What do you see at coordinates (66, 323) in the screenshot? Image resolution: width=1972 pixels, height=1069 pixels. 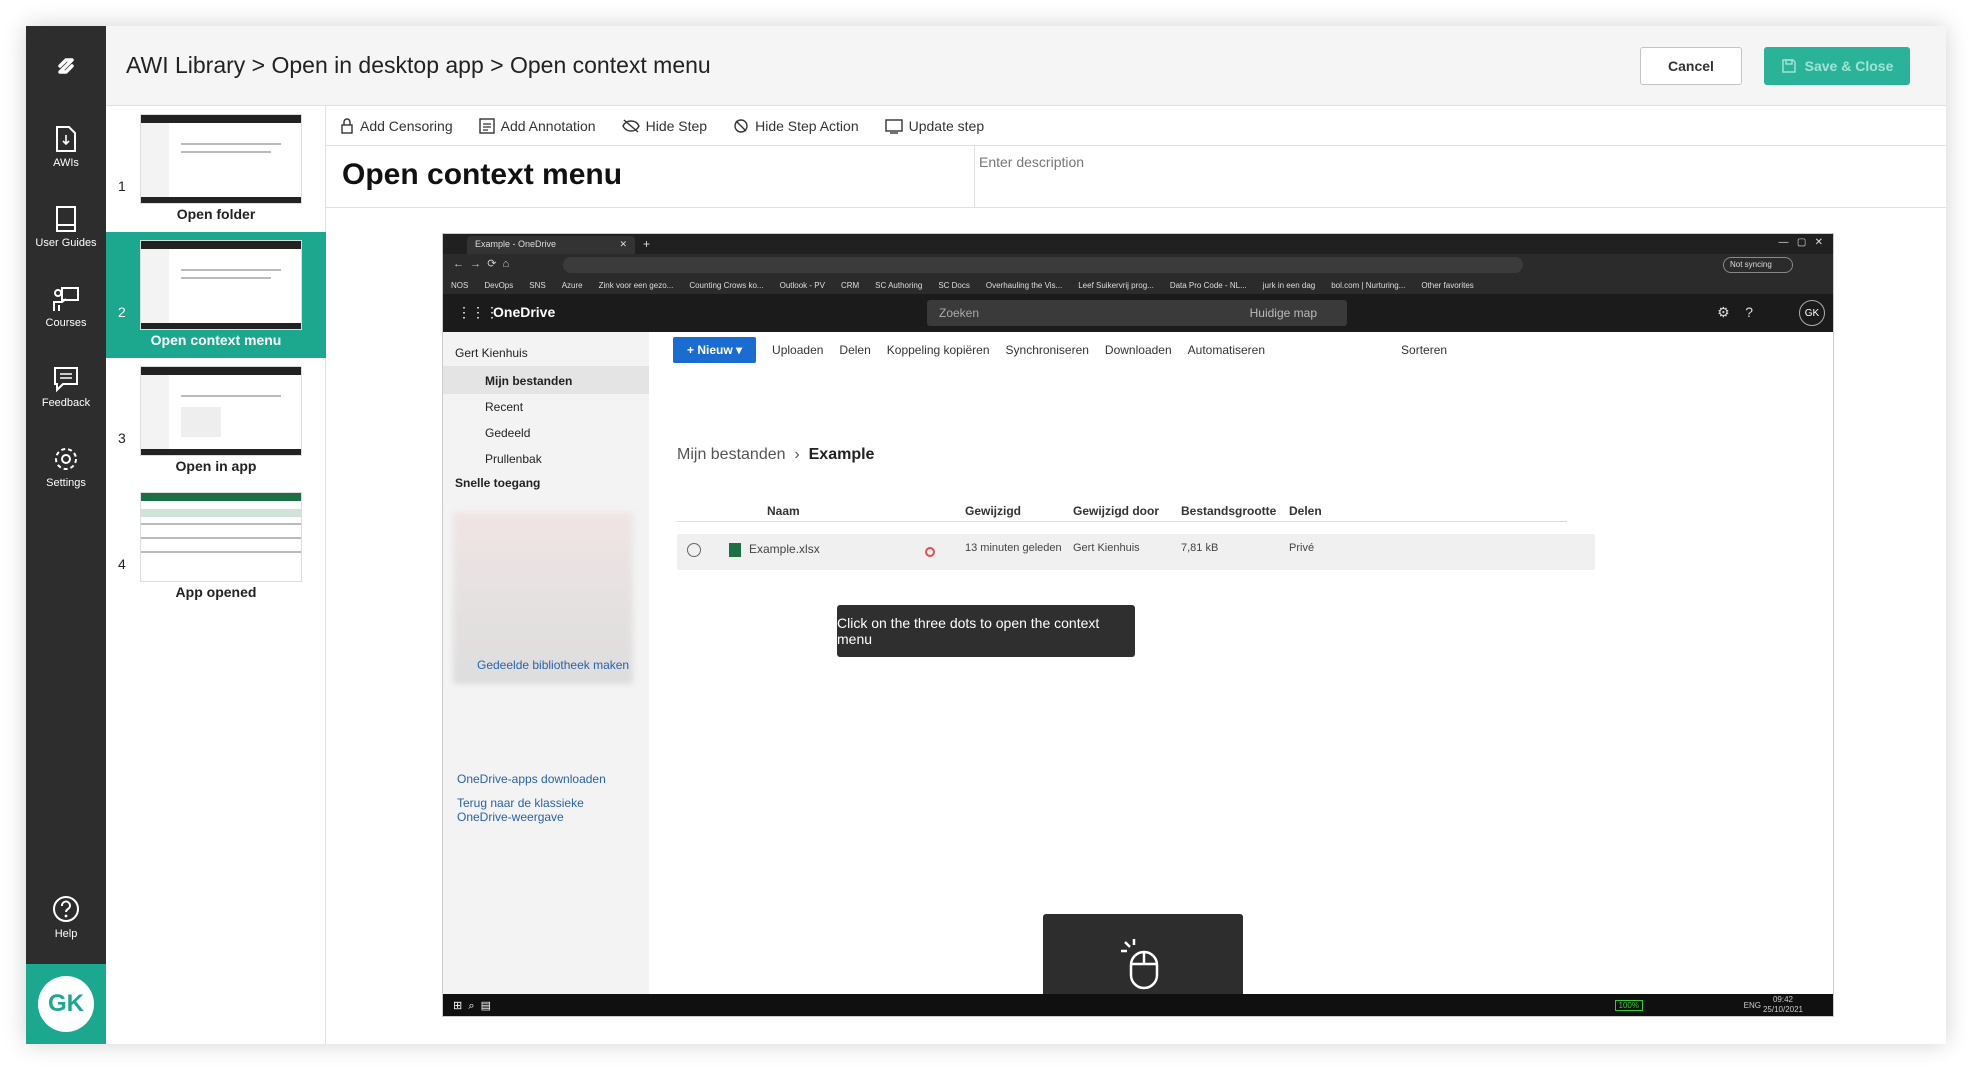 I see `rail-label: Courses` at bounding box center [66, 323].